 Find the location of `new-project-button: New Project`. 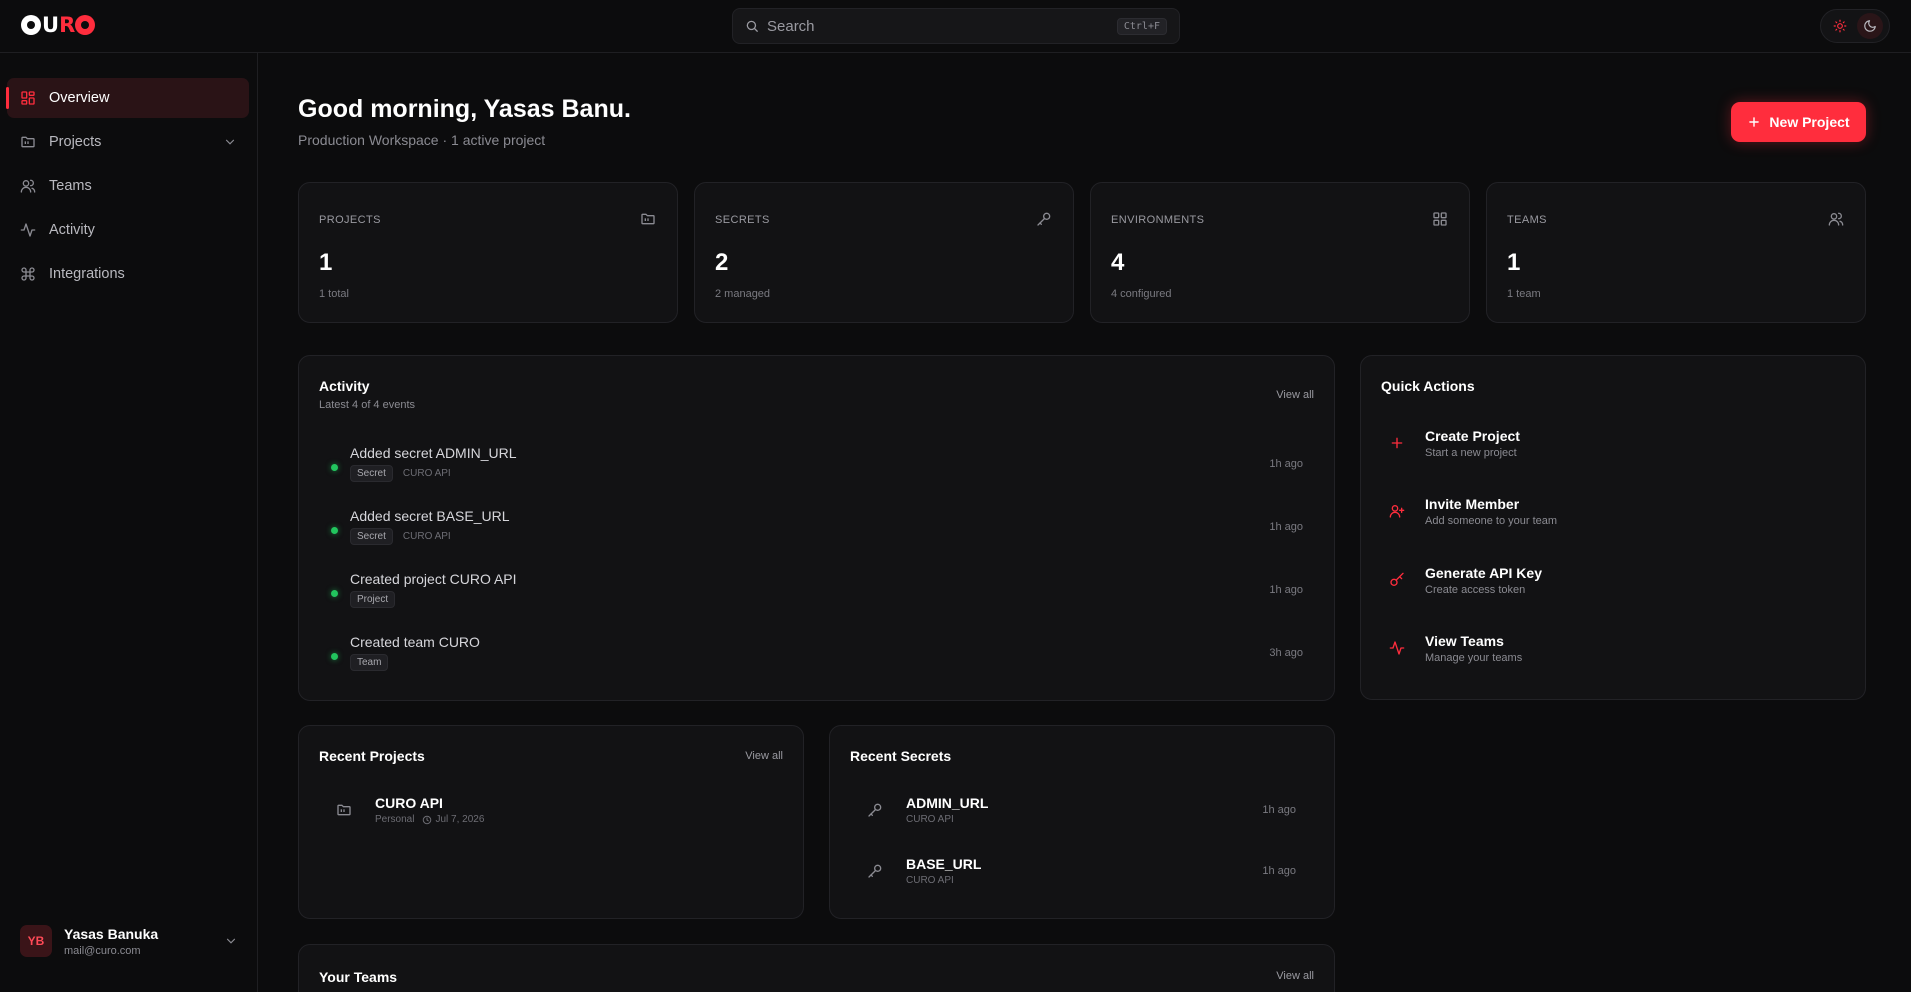

new-project-button: New Project is located at coordinates (1798, 122).